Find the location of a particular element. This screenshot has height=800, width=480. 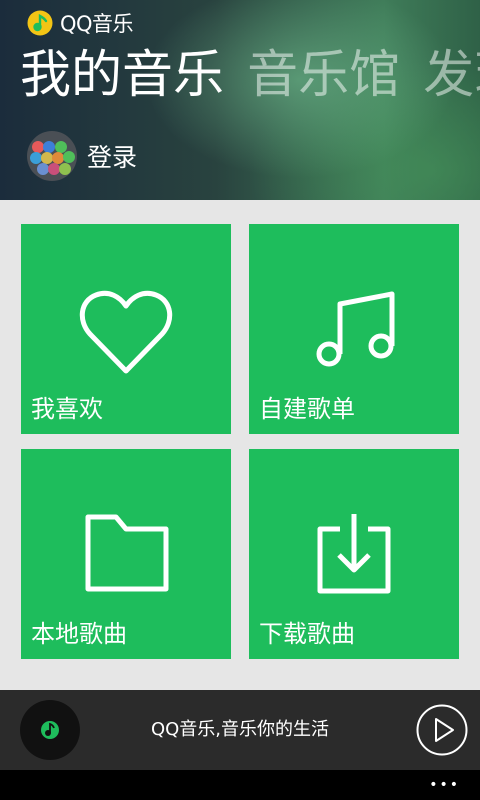

qq-music-disc-logo-icon is located at coordinates (50, 730).